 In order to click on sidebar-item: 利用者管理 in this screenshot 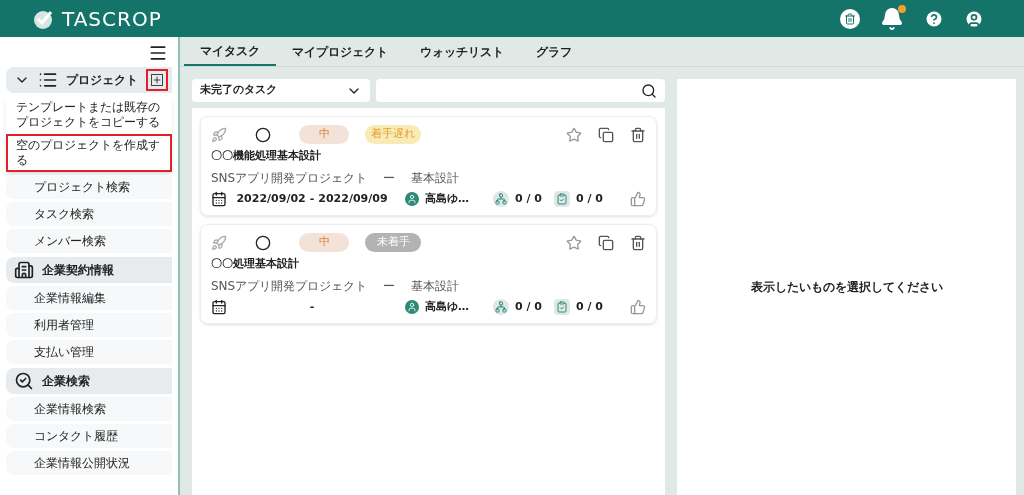, I will do `click(89, 325)`.